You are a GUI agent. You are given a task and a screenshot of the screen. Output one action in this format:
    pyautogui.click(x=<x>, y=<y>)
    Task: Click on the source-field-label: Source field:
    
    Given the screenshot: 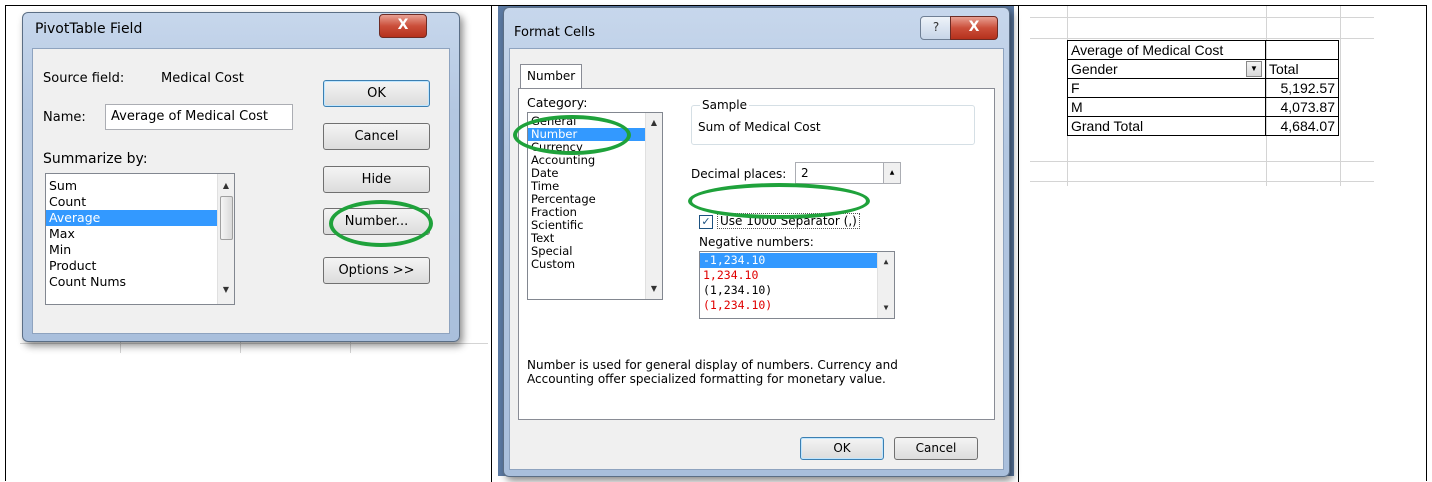 What is the action you would take?
    pyautogui.click(x=84, y=78)
    